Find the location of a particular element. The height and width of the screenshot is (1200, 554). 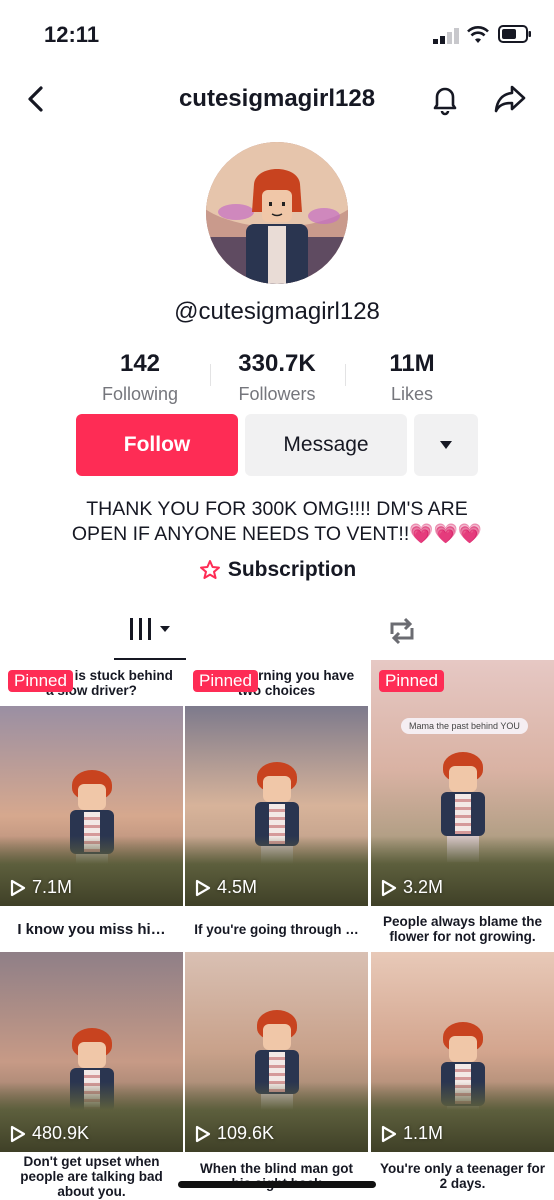

more-options-button is located at coordinates (446, 445).